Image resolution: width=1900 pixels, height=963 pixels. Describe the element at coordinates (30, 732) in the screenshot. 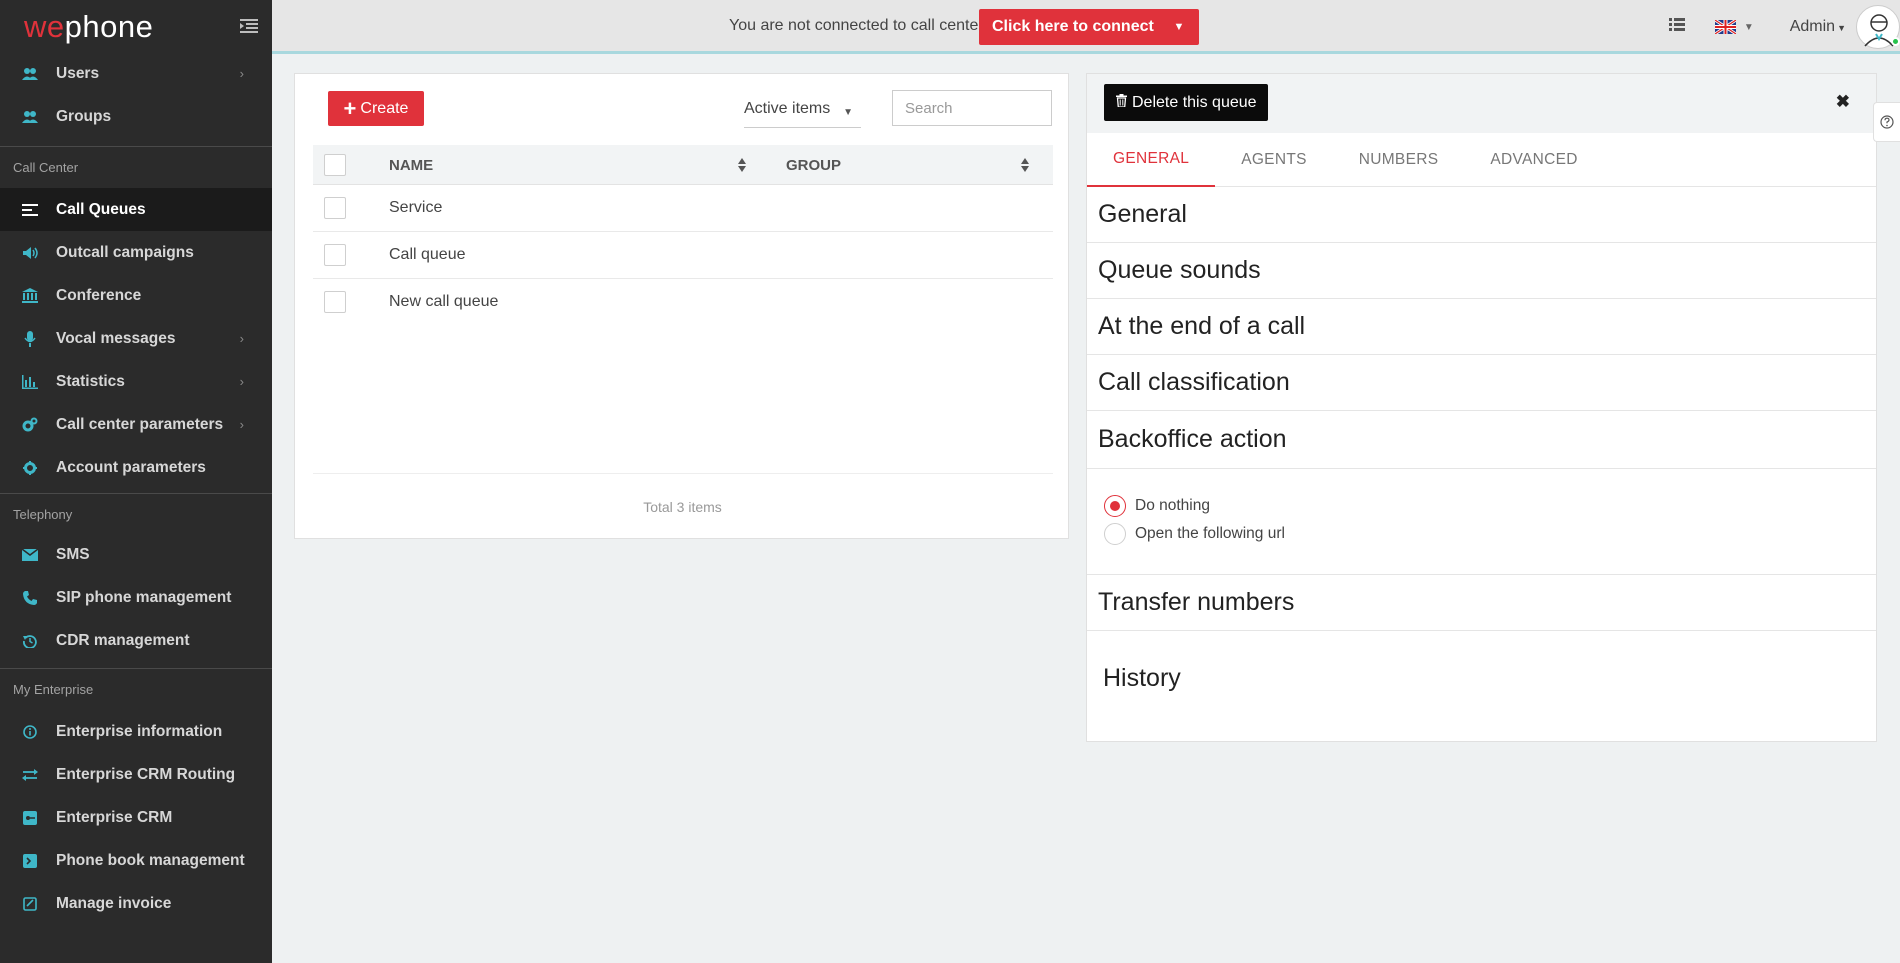

I see `info-icon` at that location.